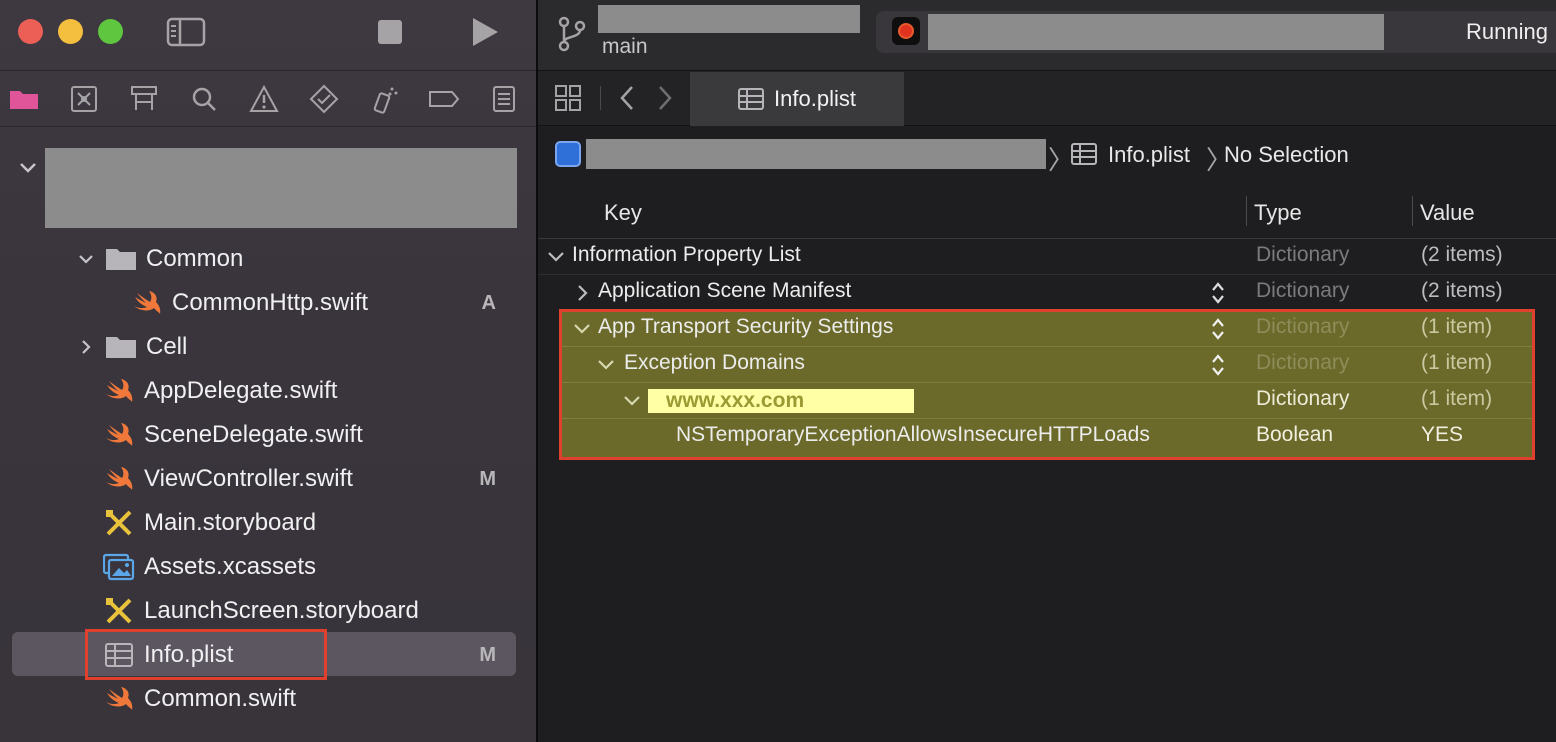 Image resolution: width=1556 pixels, height=742 pixels. Describe the element at coordinates (119, 567) in the screenshot. I see `assets-icon` at that location.